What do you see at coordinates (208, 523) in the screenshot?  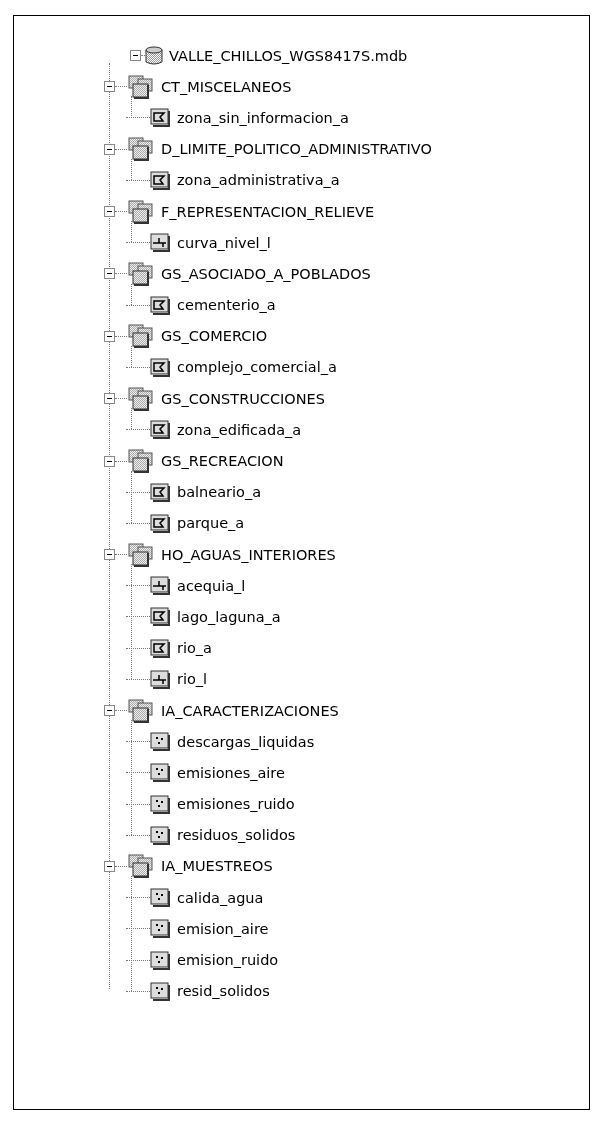 I see `tree-item: parque_a` at bounding box center [208, 523].